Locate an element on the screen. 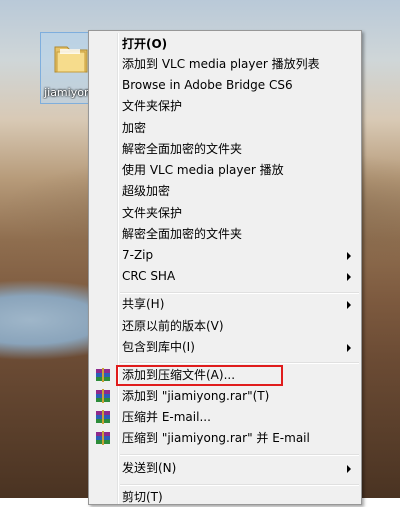 Image resolution: width=400 pixels, height=507 pixels. menu-item-restore-versions: 还原以前的版本(V) is located at coordinates (225, 326).